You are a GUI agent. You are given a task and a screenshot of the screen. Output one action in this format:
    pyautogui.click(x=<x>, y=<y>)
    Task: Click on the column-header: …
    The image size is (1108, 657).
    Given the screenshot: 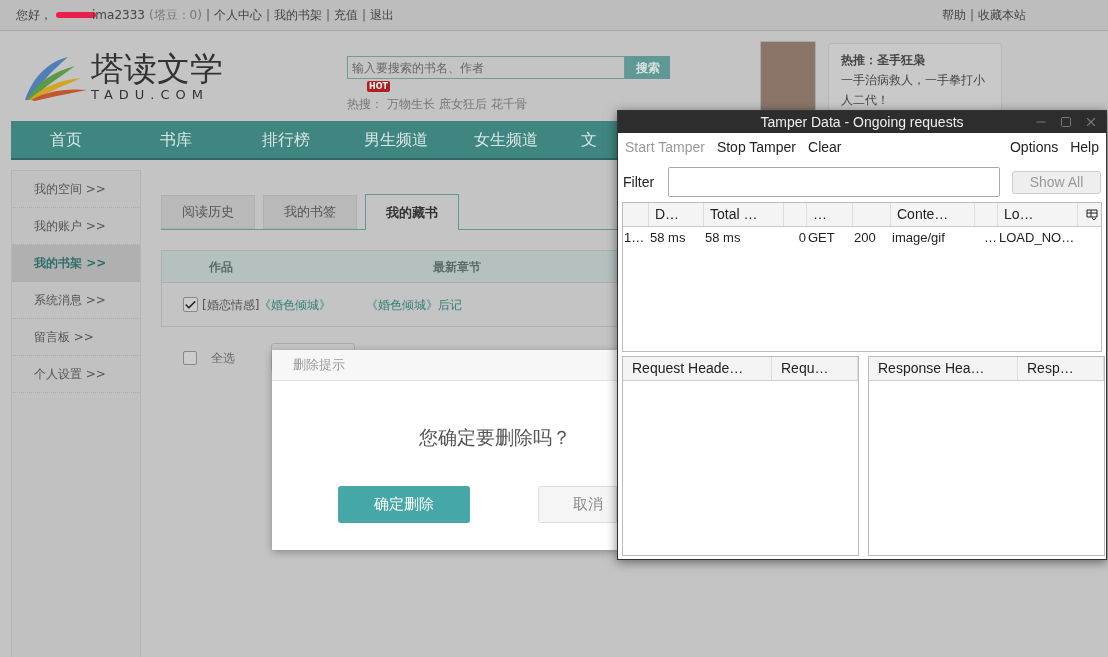 What is the action you would take?
    pyautogui.click(x=820, y=214)
    